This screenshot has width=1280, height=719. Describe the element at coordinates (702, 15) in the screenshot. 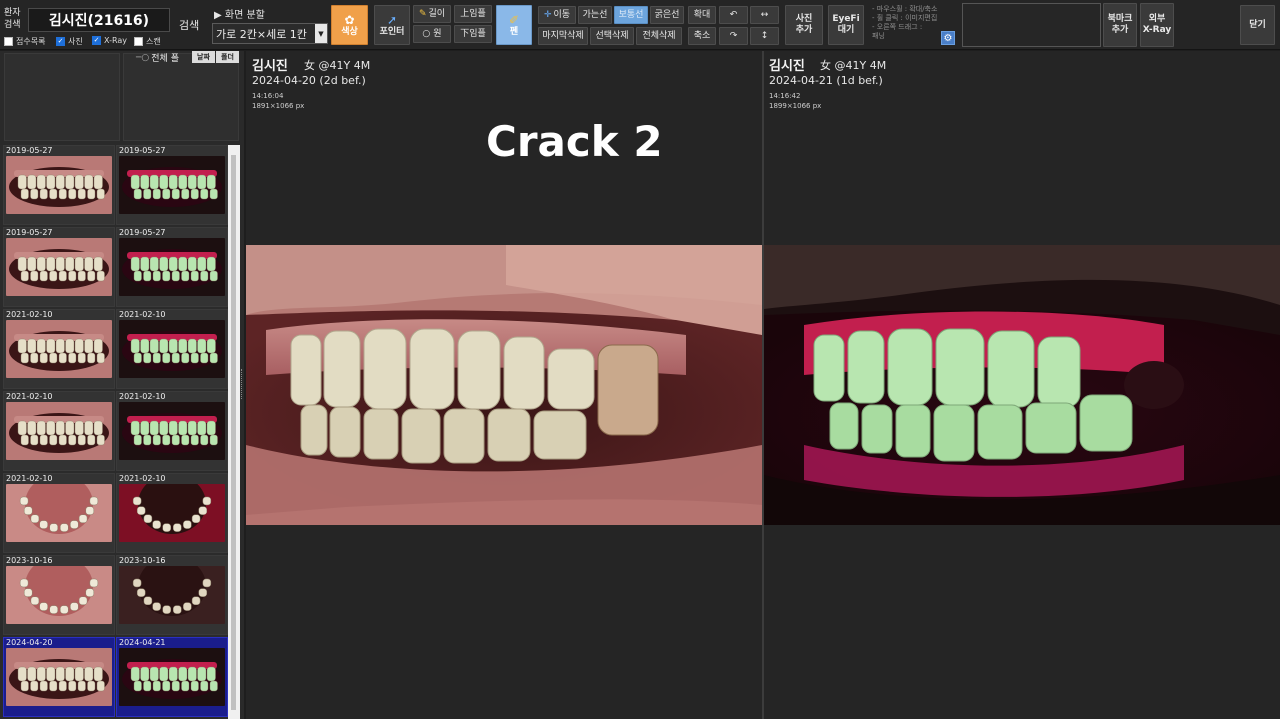

I see `zoom-in-button: 확대` at that location.